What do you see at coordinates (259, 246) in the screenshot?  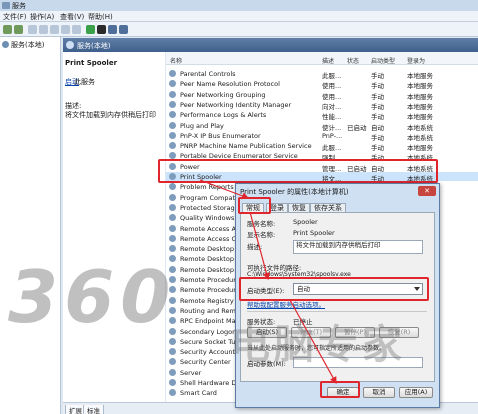 I see `arrow-to-startup-type` at bounding box center [259, 246].